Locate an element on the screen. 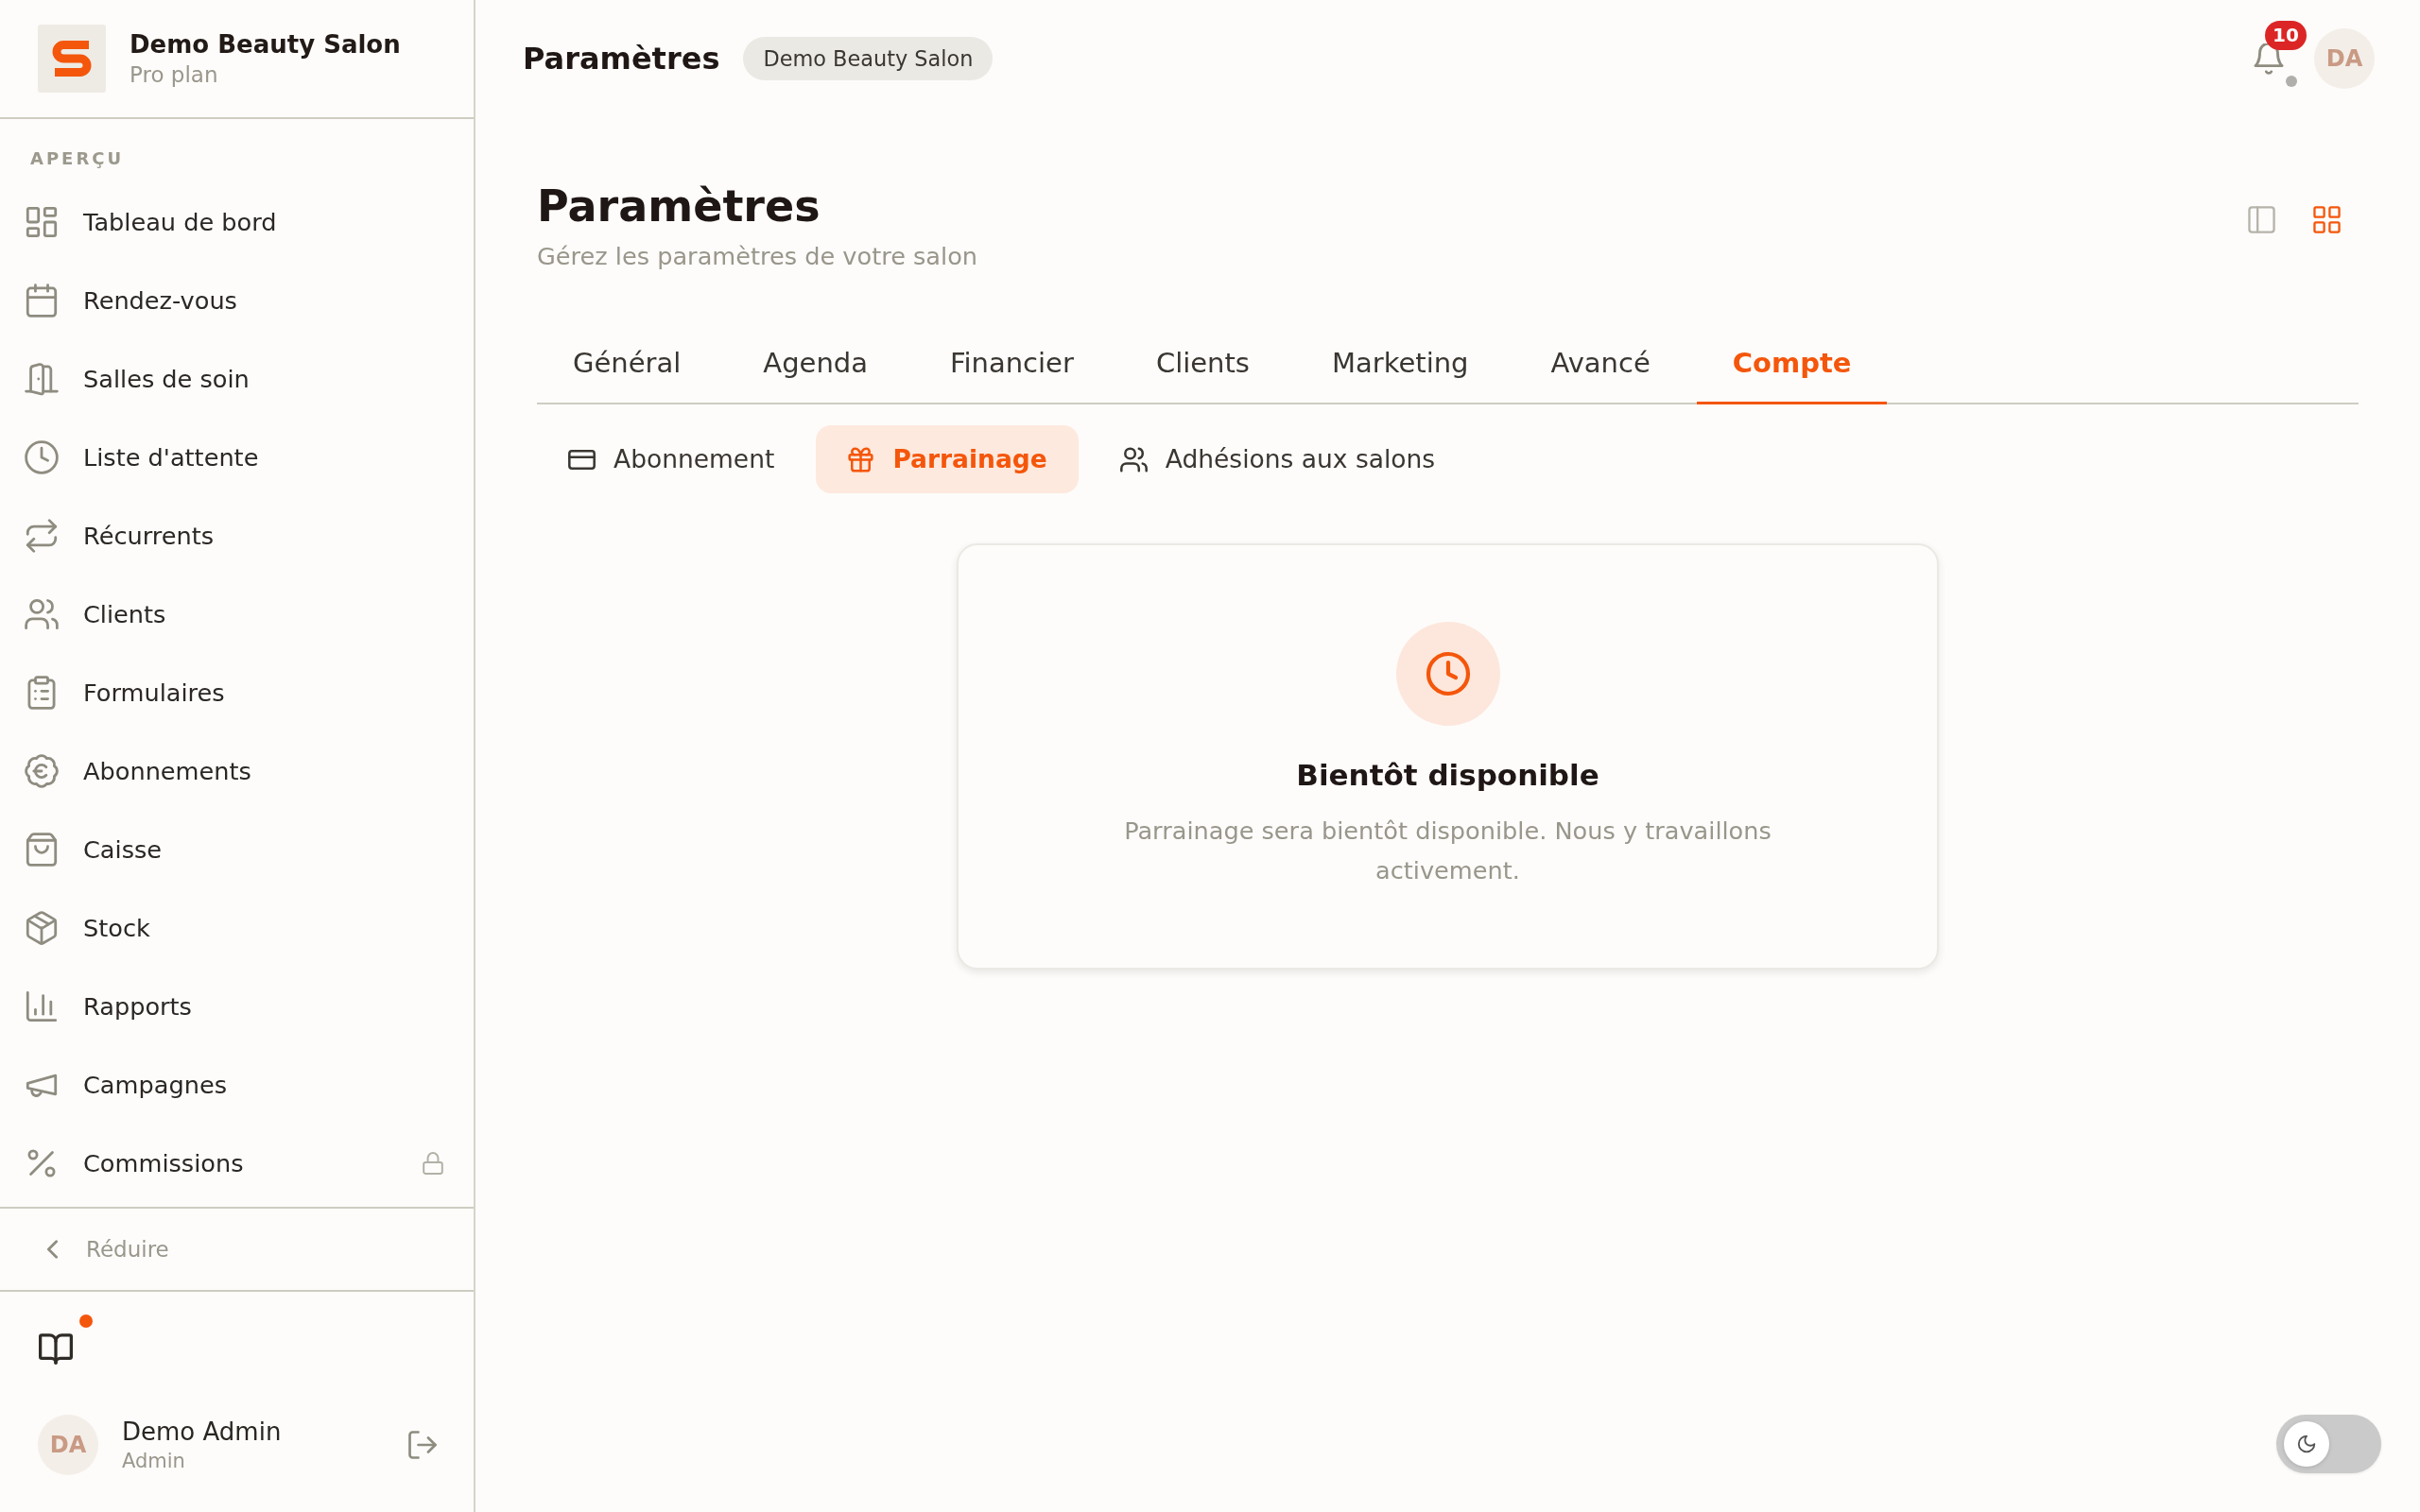  tab: Financier is located at coordinates (1012, 362).